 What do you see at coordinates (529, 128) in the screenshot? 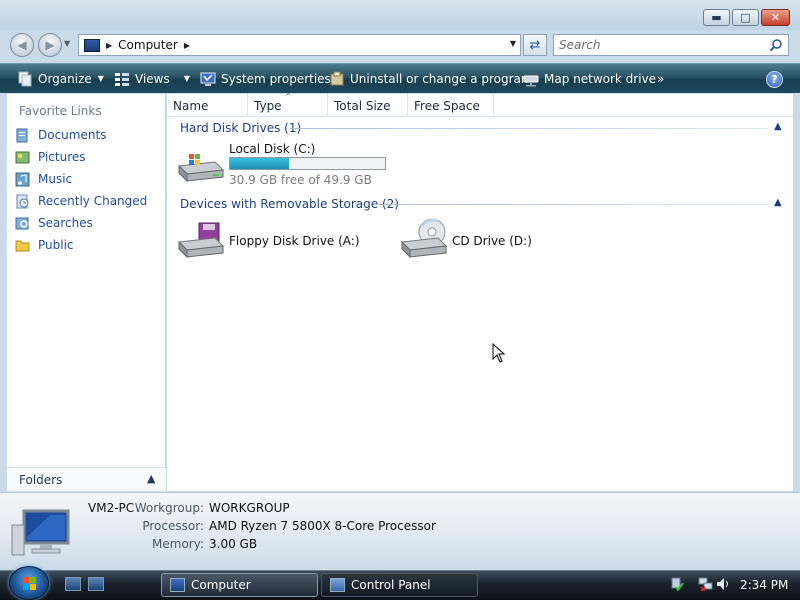
I see `group-divider` at bounding box center [529, 128].